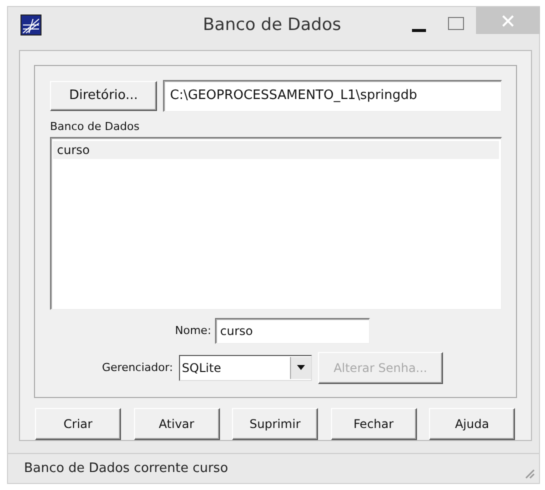 The image size is (545, 490). Describe the element at coordinates (275, 424) in the screenshot. I see `action-button: Suprimir` at that location.